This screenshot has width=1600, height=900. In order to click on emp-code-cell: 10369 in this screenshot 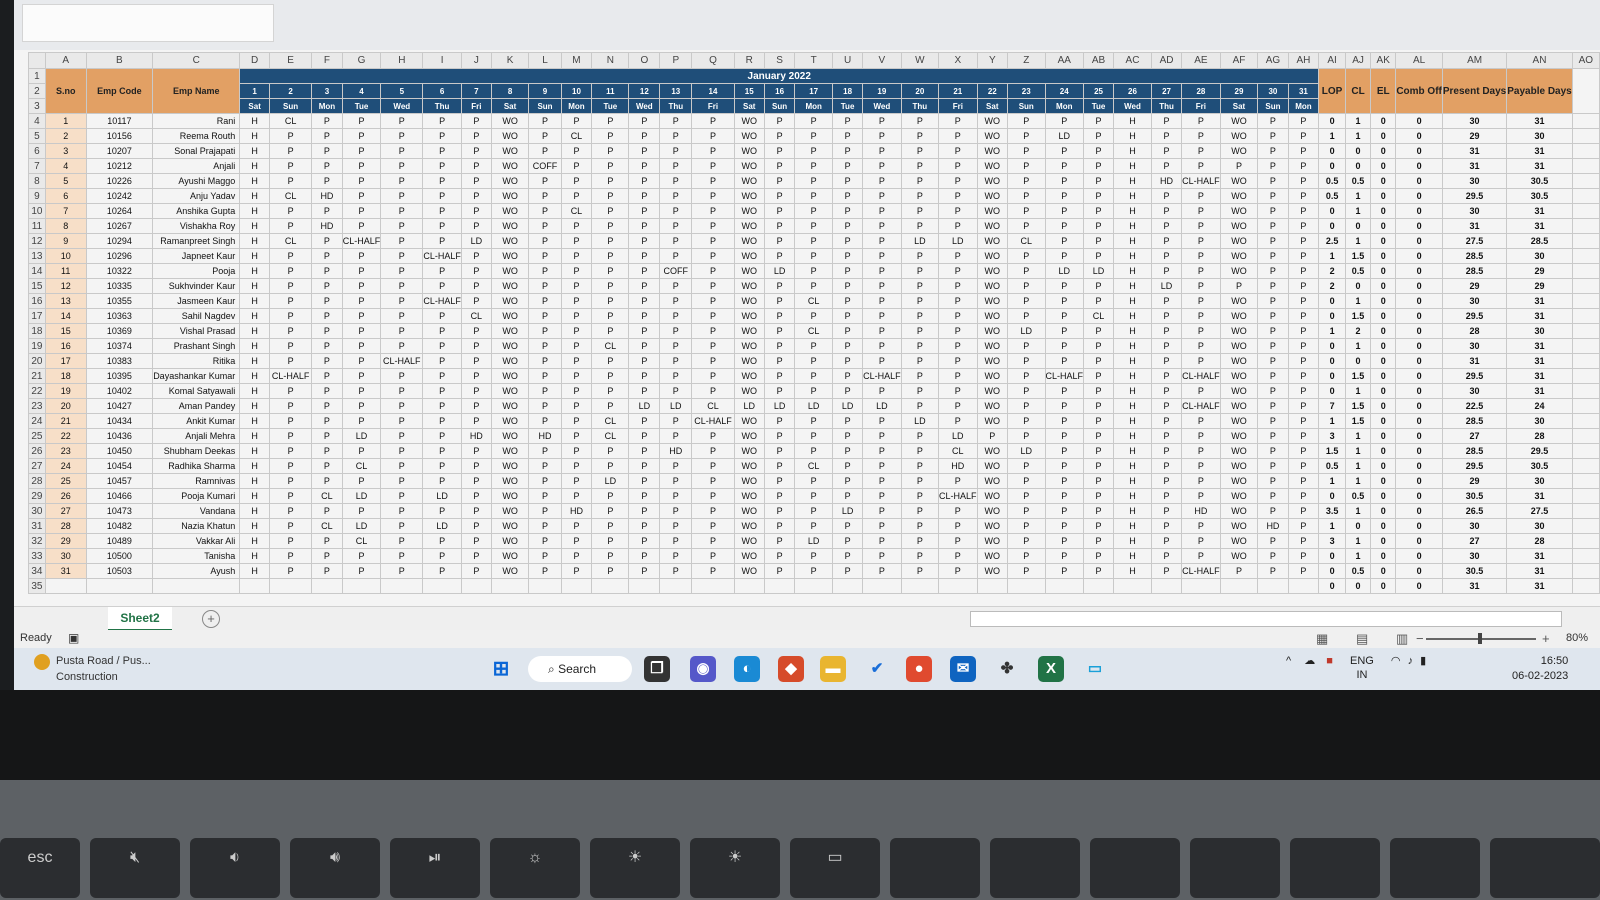, I will do `click(119, 331)`.